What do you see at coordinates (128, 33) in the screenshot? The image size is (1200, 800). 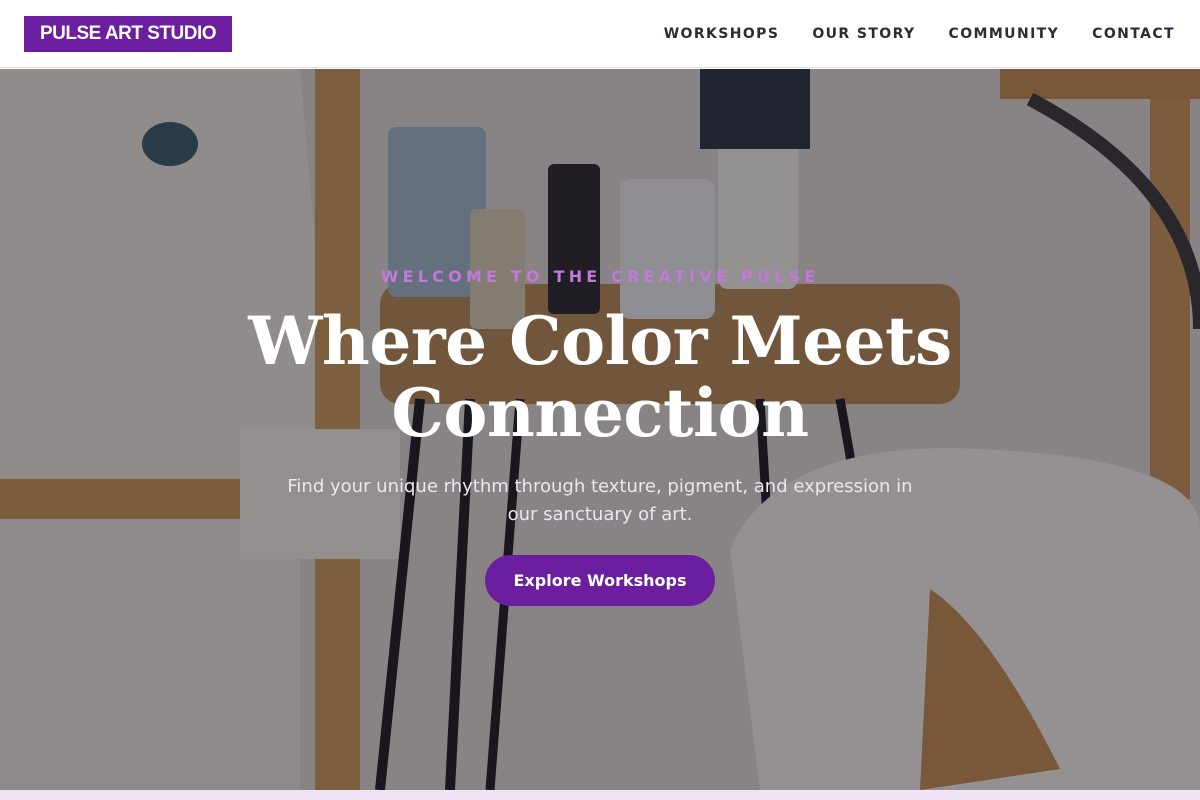 I see `logo: PULSE ART STUDIO` at bounding box center [128, 33].